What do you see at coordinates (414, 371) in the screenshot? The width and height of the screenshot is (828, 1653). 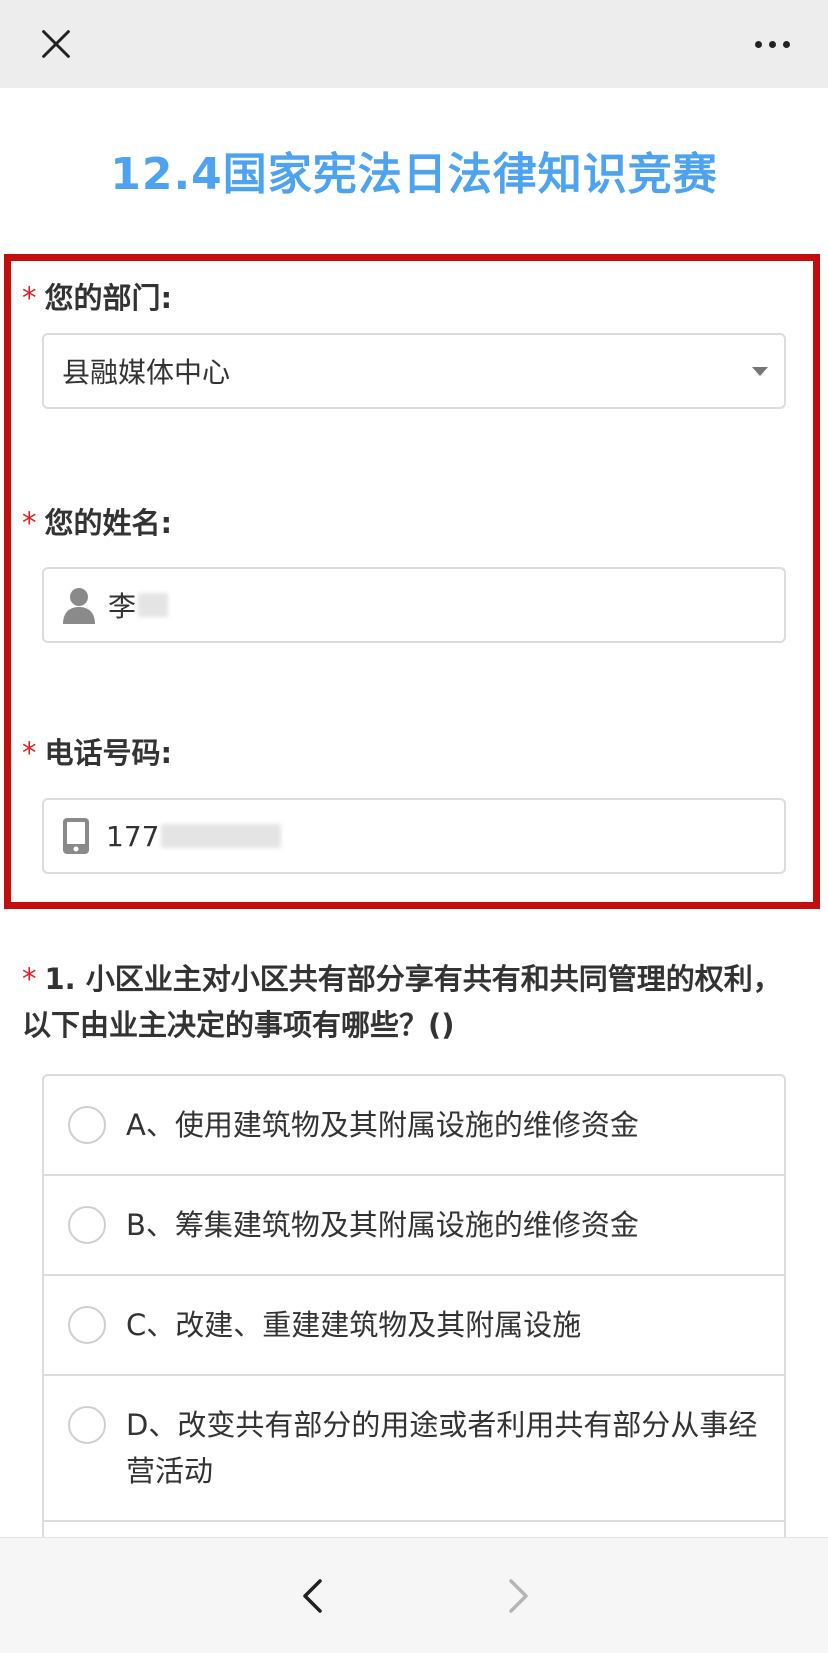 I see `department-select: 县融媒体中心` at bounding box center [414, 371].